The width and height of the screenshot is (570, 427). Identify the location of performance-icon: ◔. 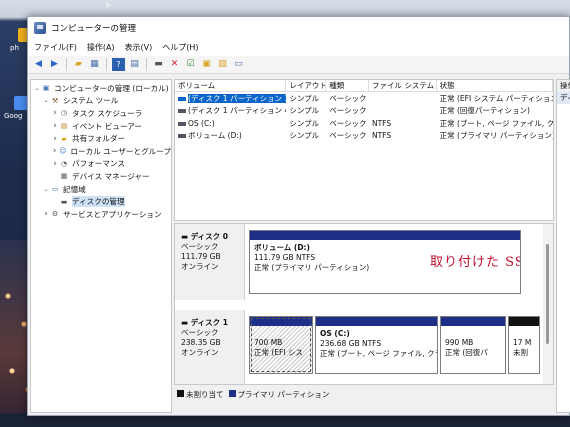
(64, 163).